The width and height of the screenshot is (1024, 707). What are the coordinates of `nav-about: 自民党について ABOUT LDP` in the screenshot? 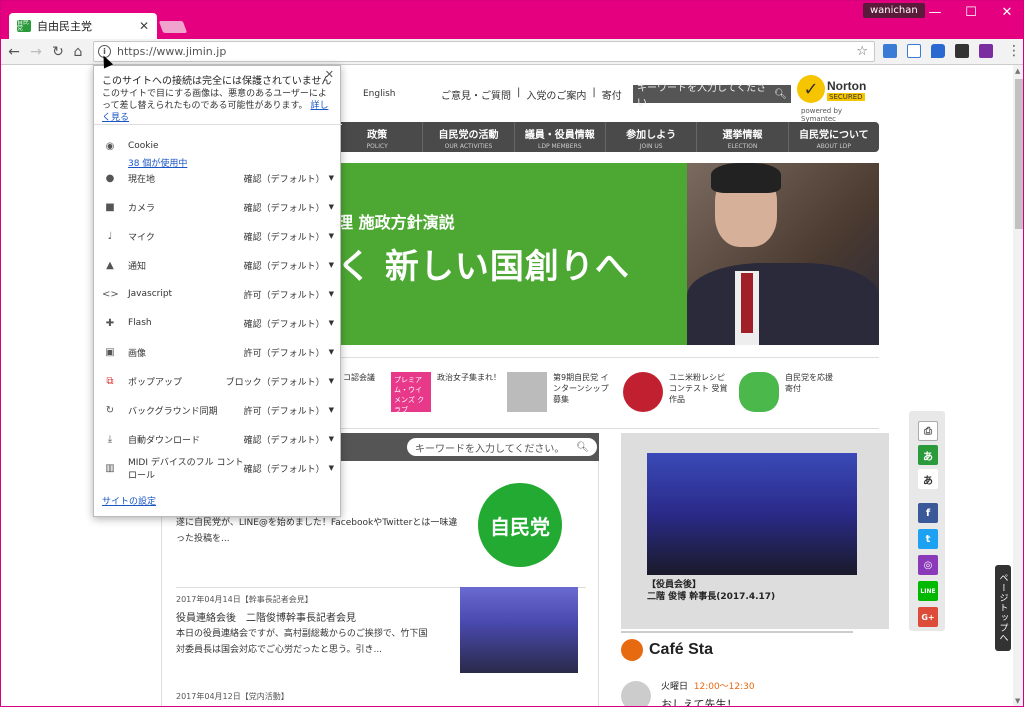 It's located at (833, 137).